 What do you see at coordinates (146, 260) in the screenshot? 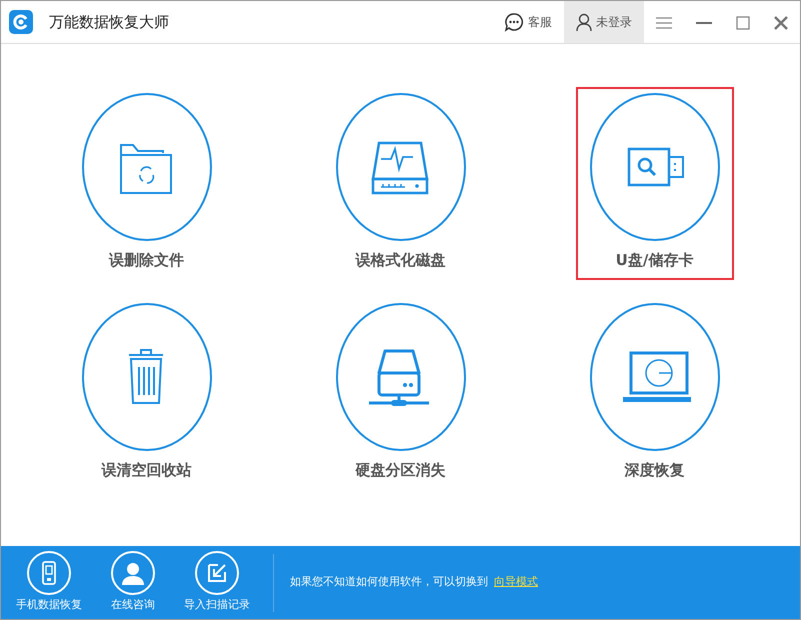
I see `mode-label: 误删除文件` at bounding box center [146, 260].